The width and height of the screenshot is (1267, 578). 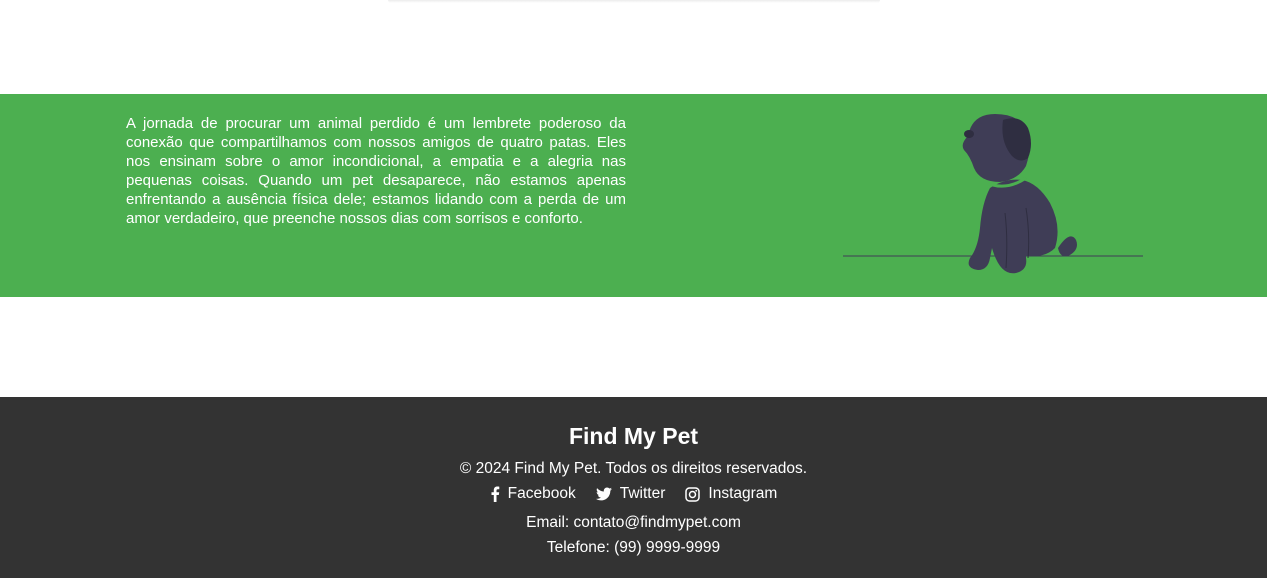 I want to click on facebook-link: Facebook, so click(x=533, y=494).